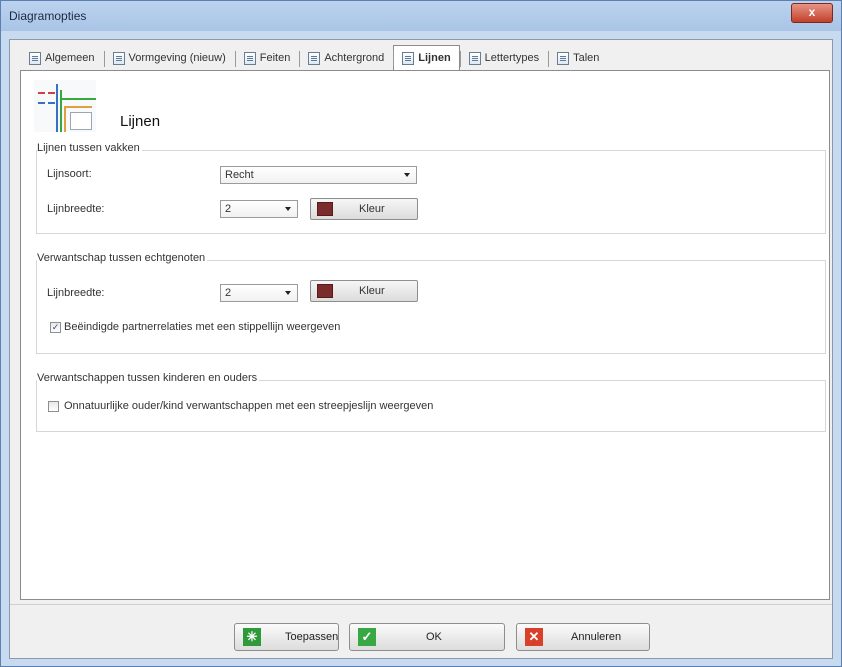  I want to click on tab-achtergrond: Achtergrond, so click(346, 58).